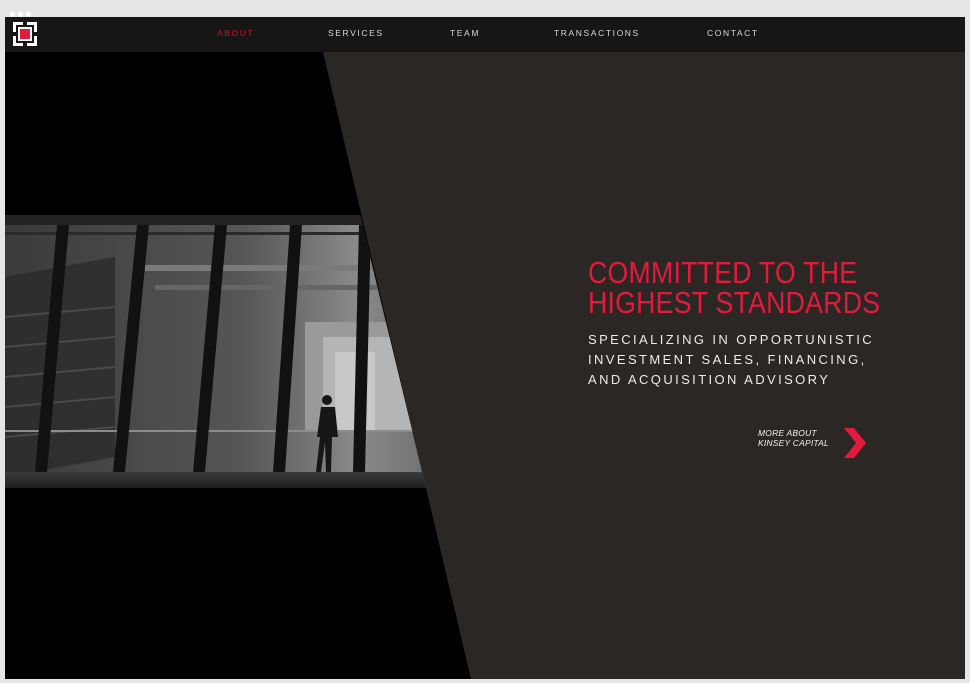 The image size is (970, 683). What do you see at coordinates (731, 339) in the screenshot?
I see `hero-subtitle-line: SPECIALIZING IN OPPORTUNISTIC` at bounding box center [731, 339].